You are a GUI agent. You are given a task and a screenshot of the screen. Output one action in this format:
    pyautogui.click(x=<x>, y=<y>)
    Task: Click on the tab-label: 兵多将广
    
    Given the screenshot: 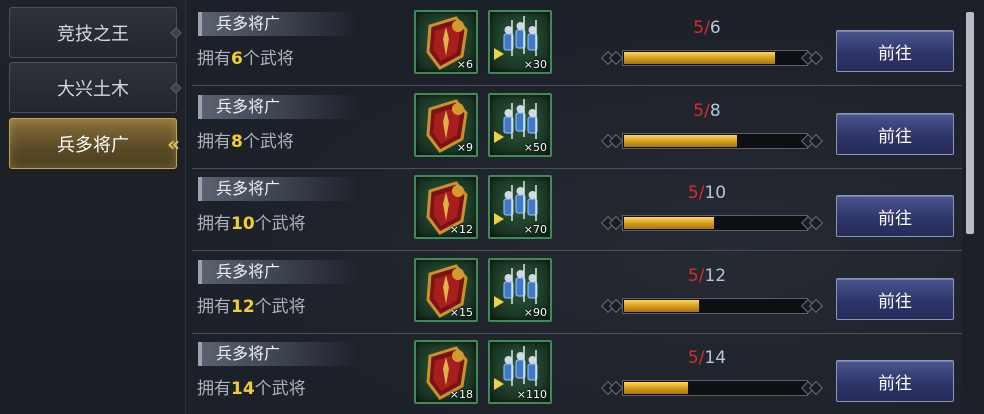 What is the action you would take?
    pyautogui.click(x=93, y=145)
    